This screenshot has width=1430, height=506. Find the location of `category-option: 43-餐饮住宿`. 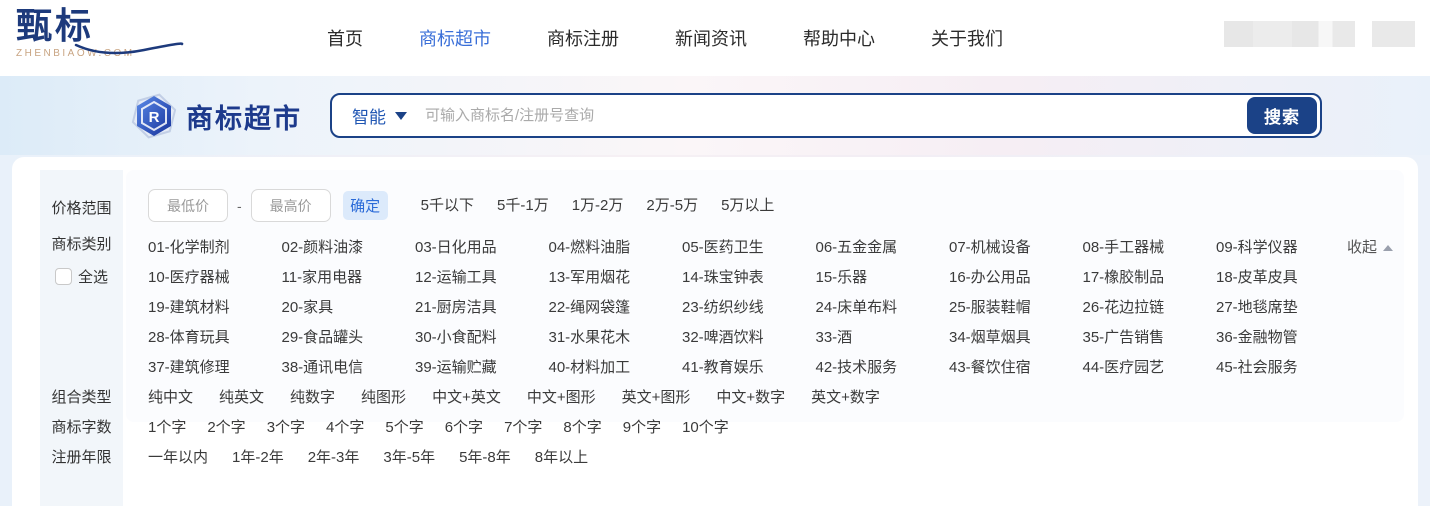

category-option: 43-餐饮住宿 is located at coordinates (1016, 368).